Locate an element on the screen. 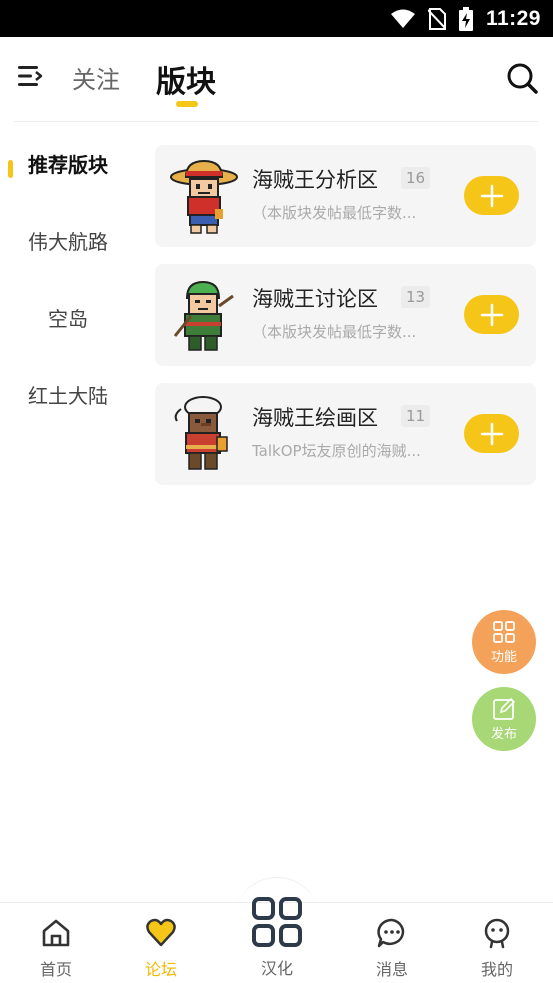  chat-icon is located at coordinates (391, 933).